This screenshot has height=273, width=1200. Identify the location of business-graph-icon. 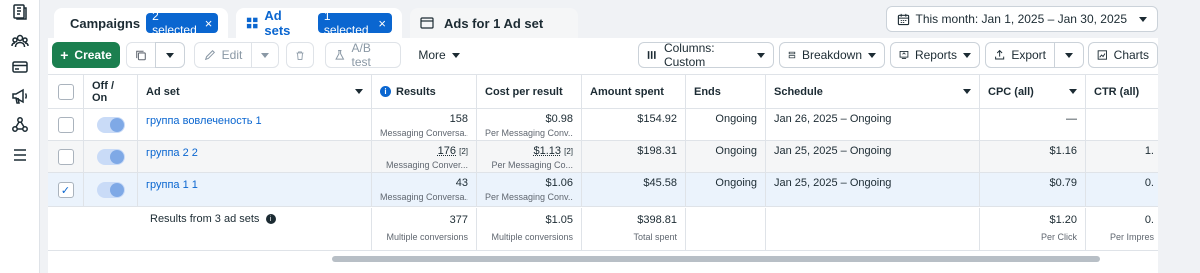
(20, 125).